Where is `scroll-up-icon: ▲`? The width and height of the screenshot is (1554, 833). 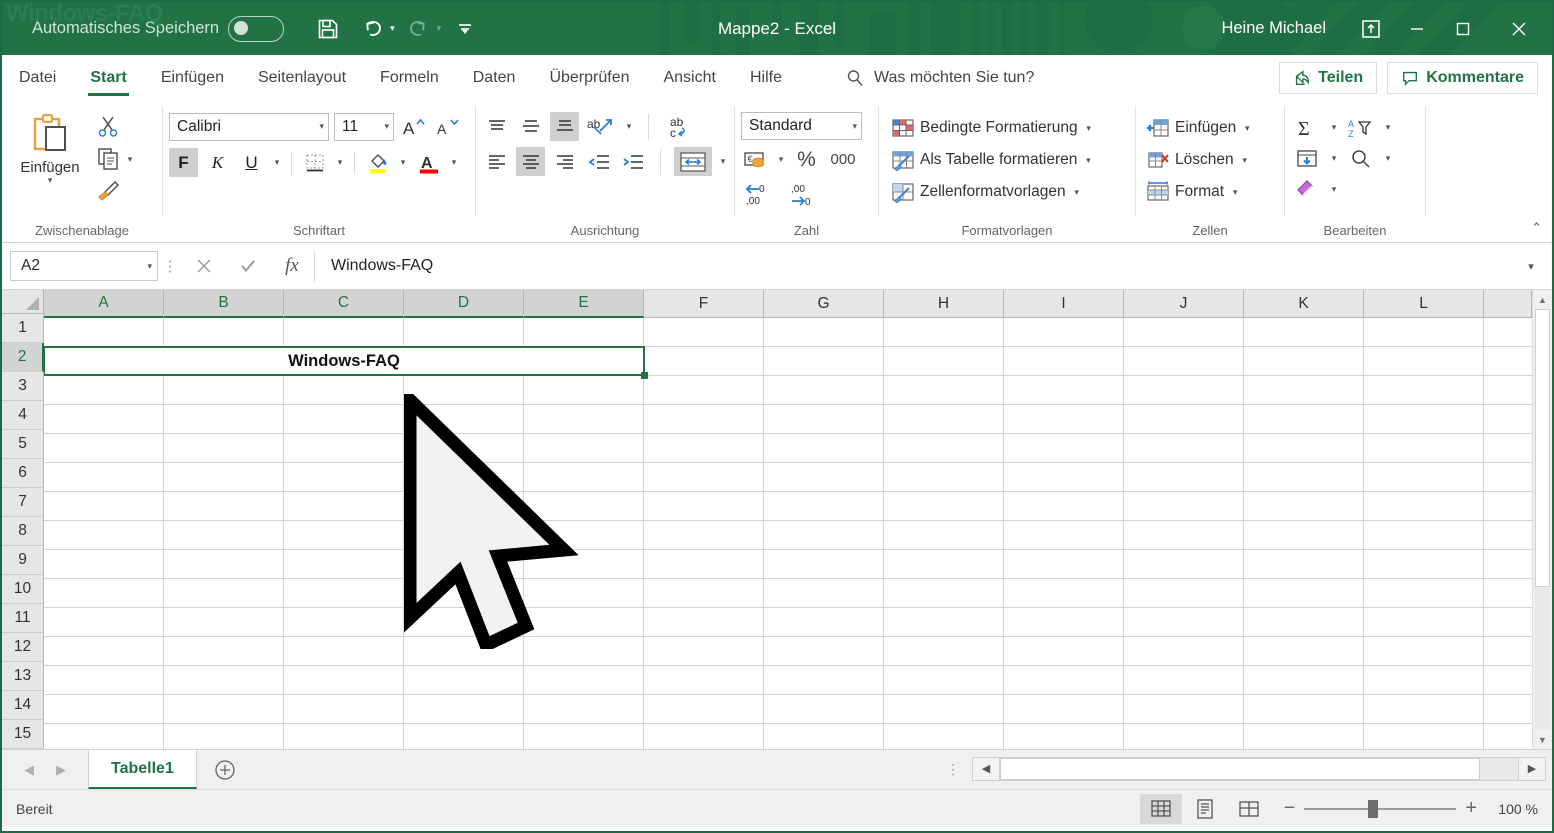 scroll-up-icon: ▲ is located at coordinates (1542, 299).